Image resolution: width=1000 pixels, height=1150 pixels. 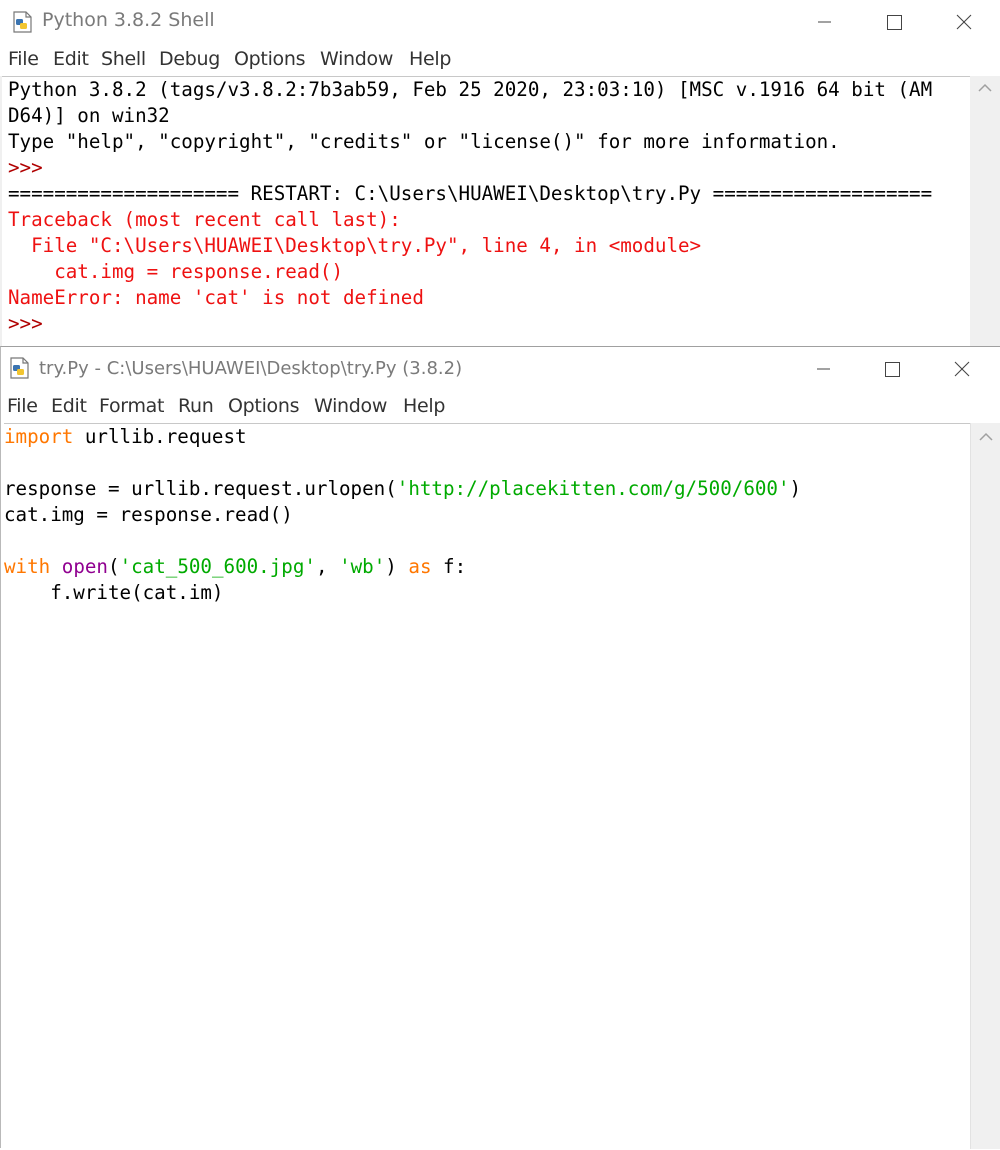 I want to click on shell-line: D64)] on win32, so click(x=89, y=115).